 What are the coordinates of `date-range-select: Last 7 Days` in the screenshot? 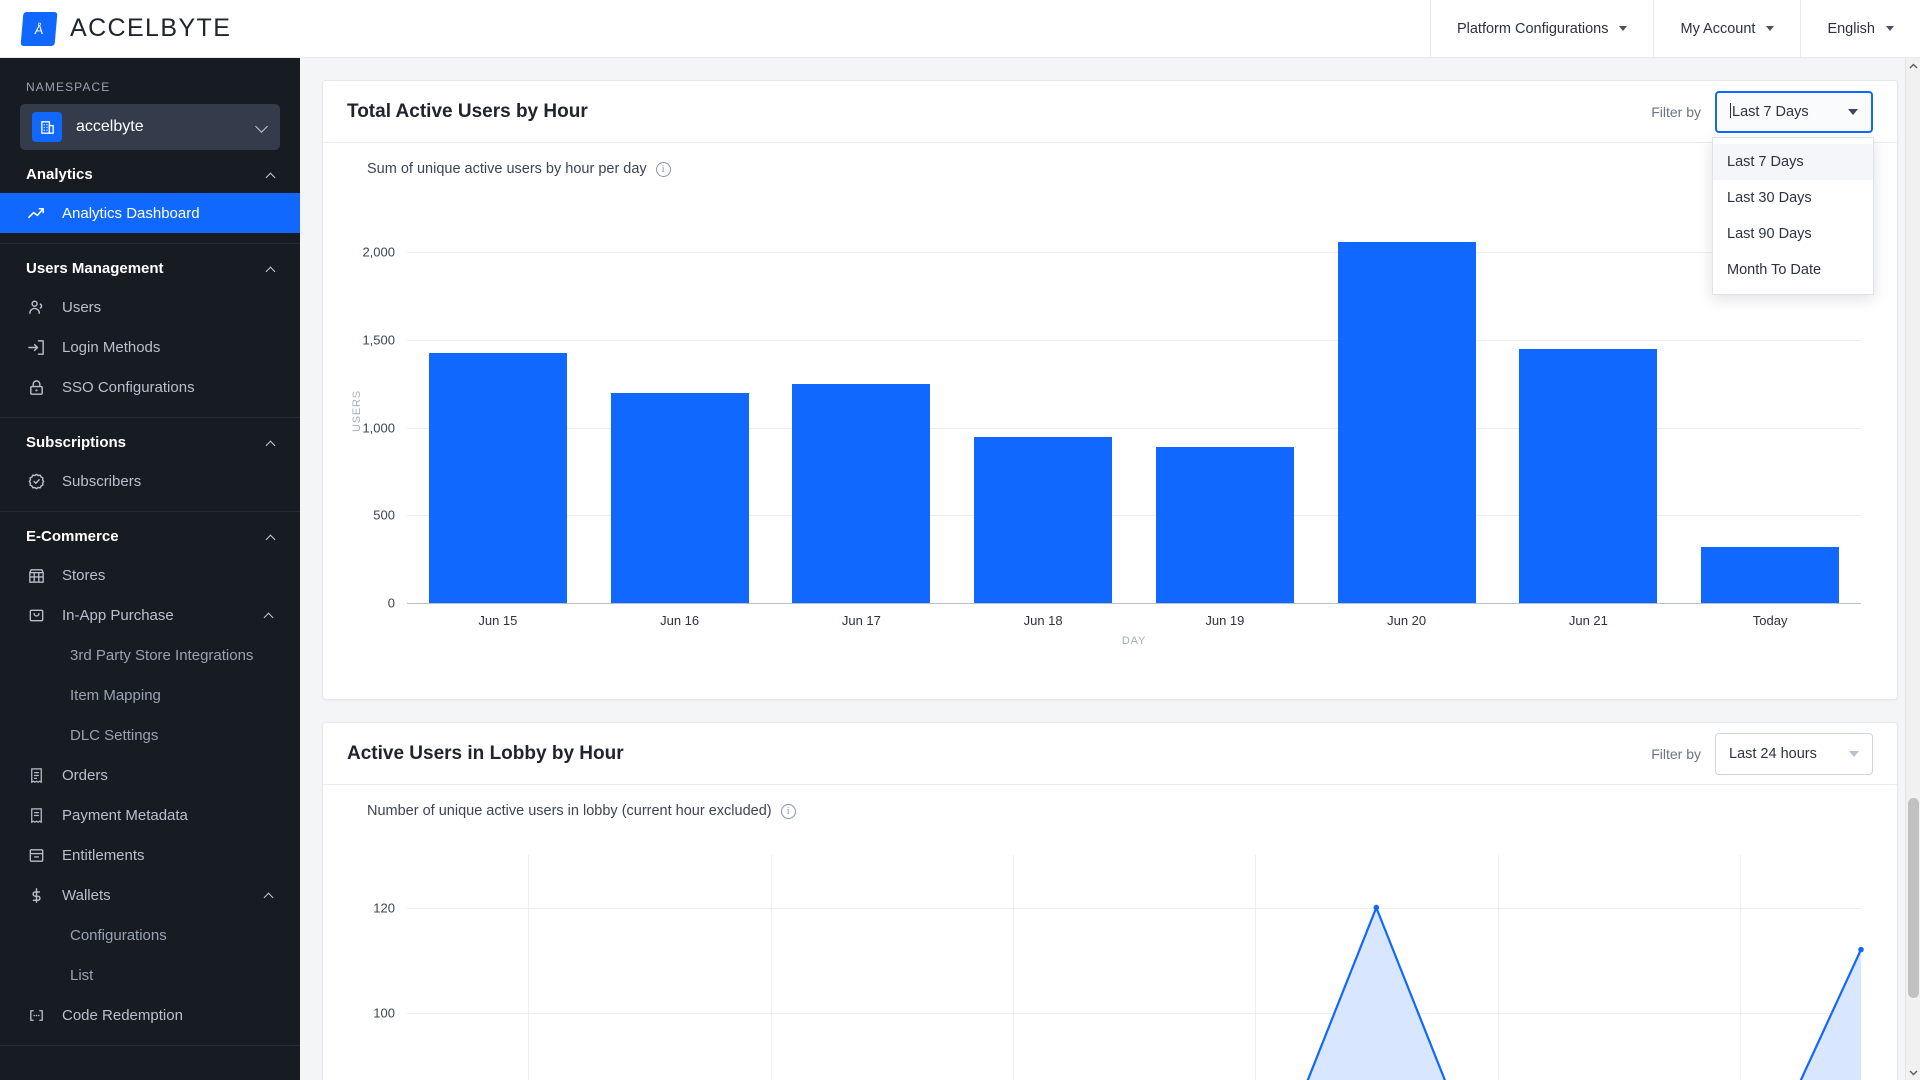 It's located at (1794, 111).